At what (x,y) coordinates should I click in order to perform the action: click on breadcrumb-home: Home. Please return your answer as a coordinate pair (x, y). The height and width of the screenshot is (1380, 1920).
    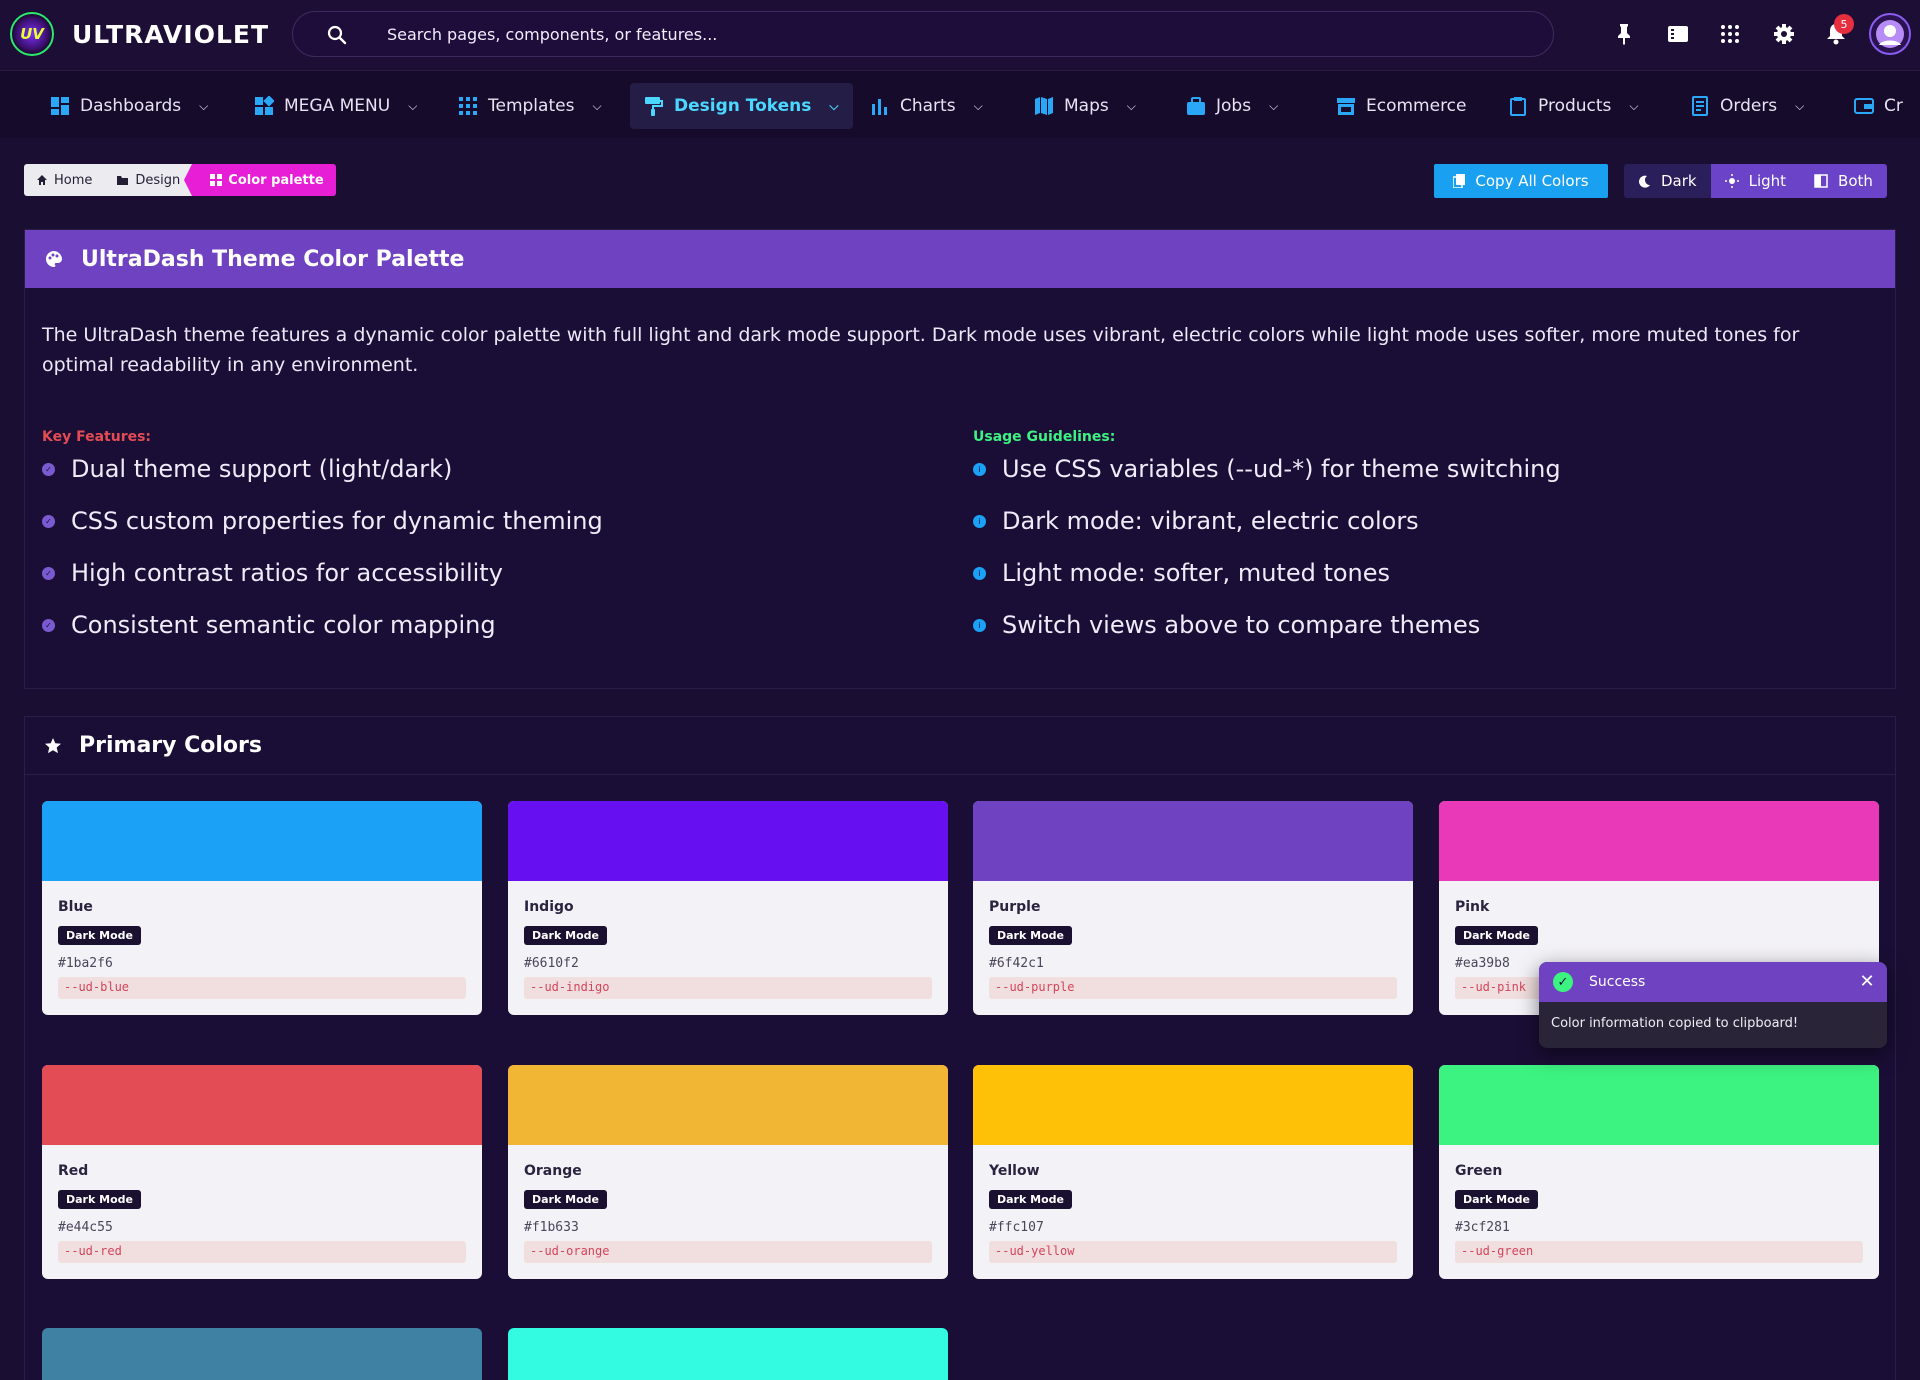
    Looking at the image, I should click on (64, 180).